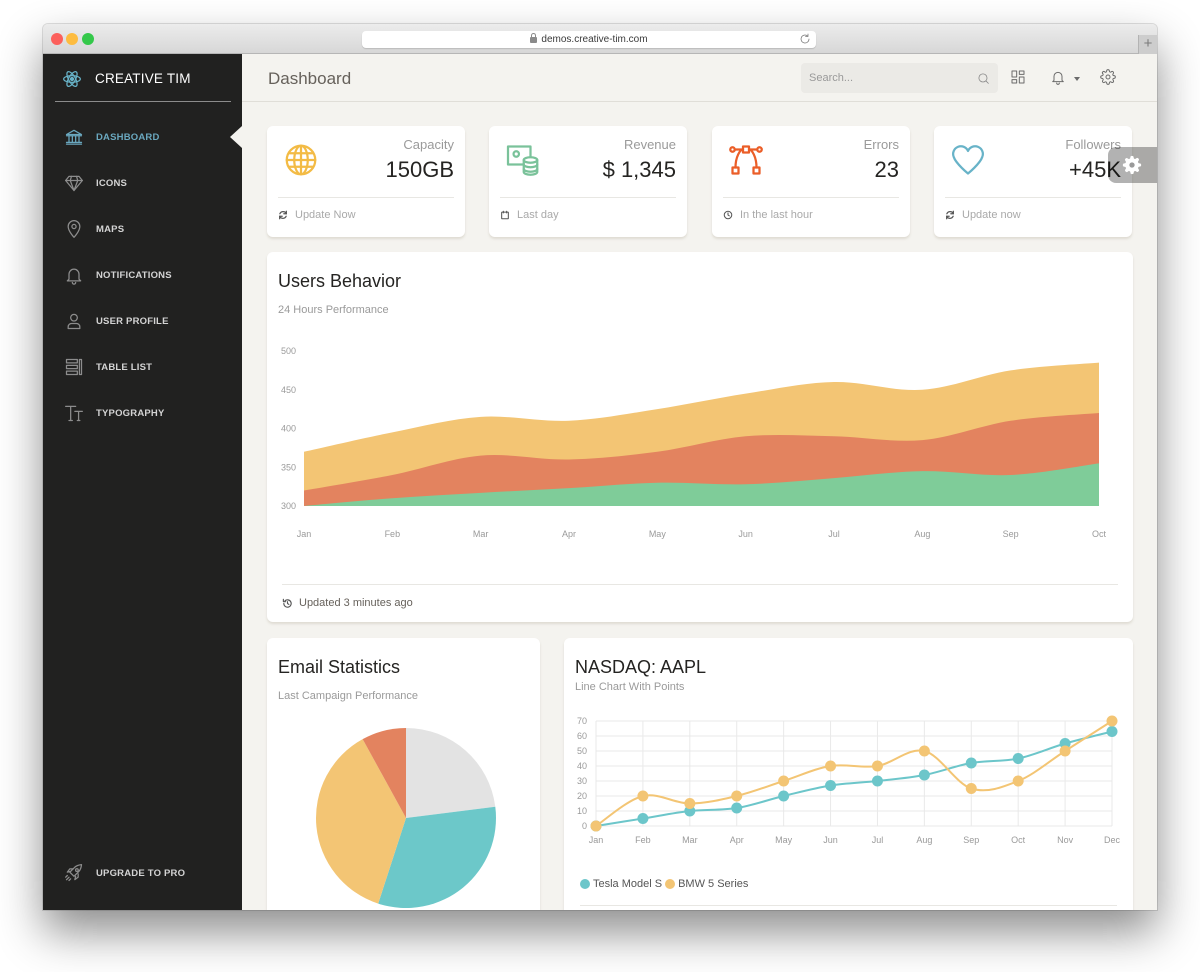  What do you see at coordinates (1099, 534) in the screenshot?
I see `x-tick-label: Oct` at bounding box center [1099, 534].